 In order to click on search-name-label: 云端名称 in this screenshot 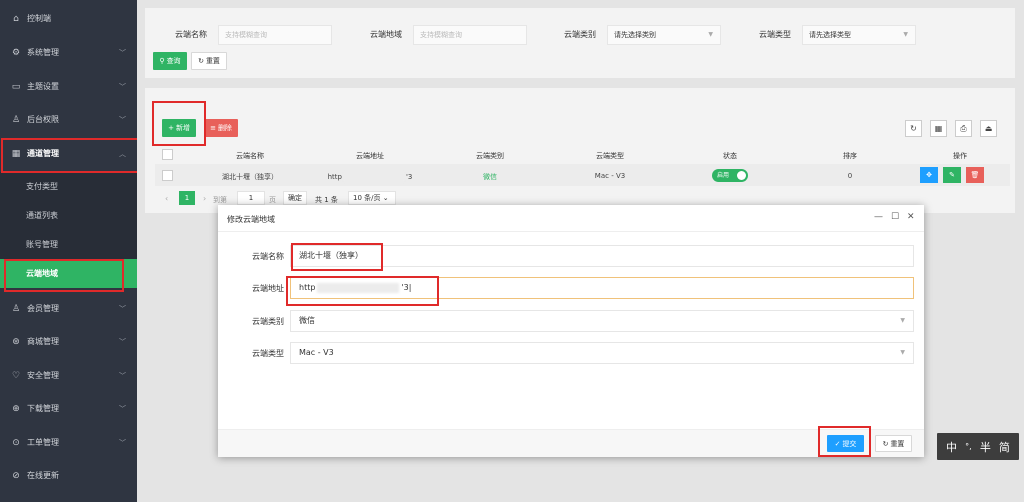, I will do `click(191, 34)`.